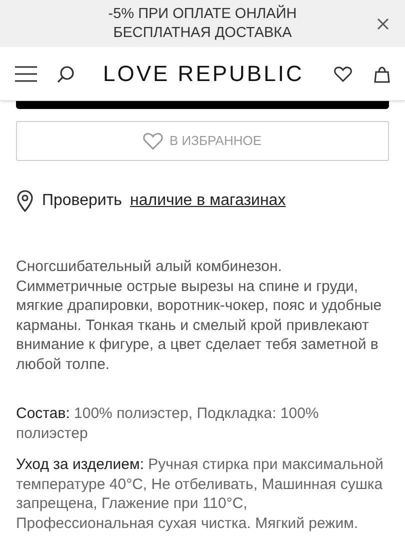 The image size is (405, 540). What do you see at coordinates (382, 73) in the screenshot?
I see `bag-icon` at bounding box center [382, 73].